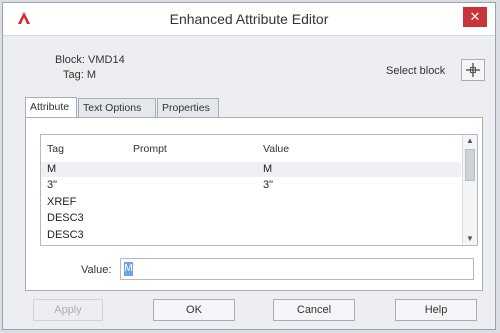 This screenshot has width=500, height=333. I want to click on apply-button: Apply, so click(68, 310).